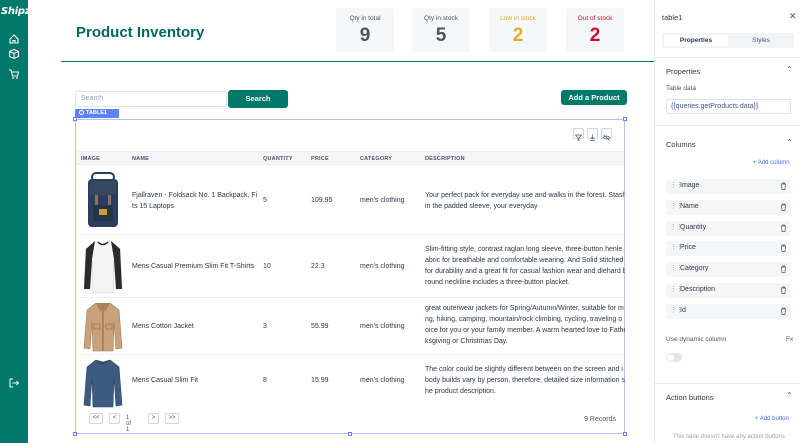 Image resolution: width=800 pixels, height=443 pixels. What do you see at coordinates (320, 380) in the screenshot?
I see `product-price: 15.99` at bounding box center [320, 380].